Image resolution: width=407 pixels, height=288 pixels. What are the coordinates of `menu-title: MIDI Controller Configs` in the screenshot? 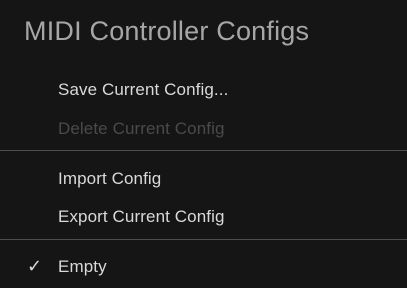 It's located at (167, 31).